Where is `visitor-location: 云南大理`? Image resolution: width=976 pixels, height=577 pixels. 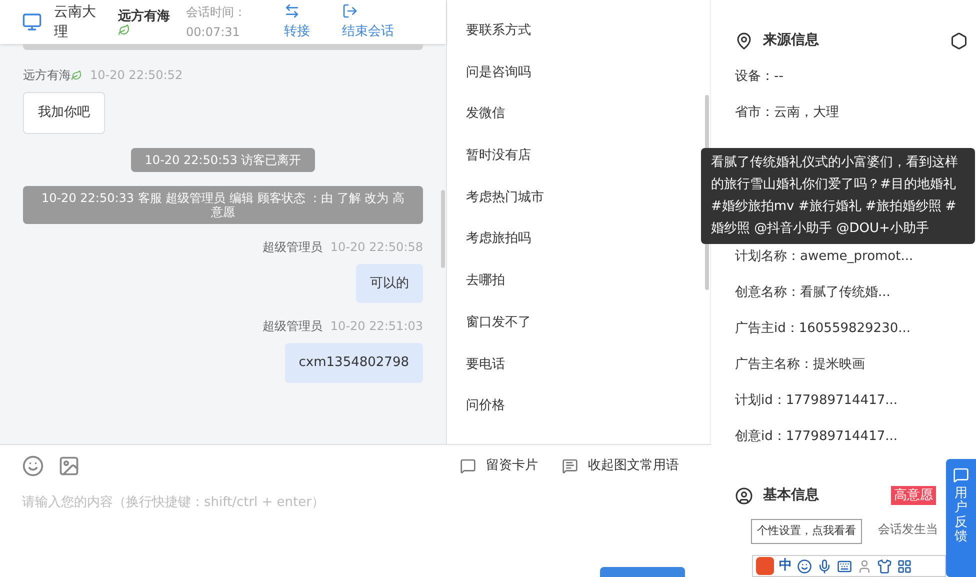 visitor-location: 云南大理 is located at coordinates (75, 22).